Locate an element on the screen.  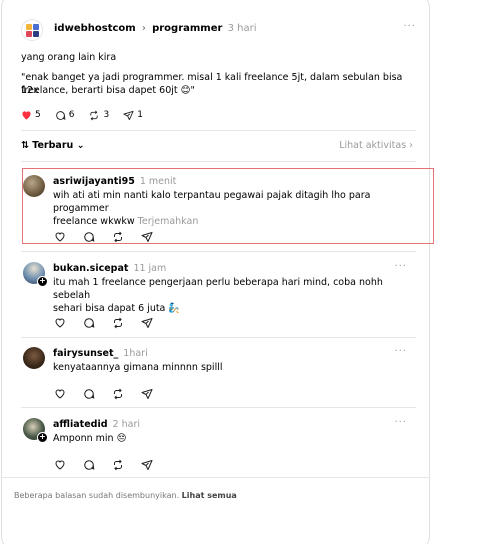
post-header: idwebhostcom › programmer 3 hari ··· is located at coordinates (218, 30).